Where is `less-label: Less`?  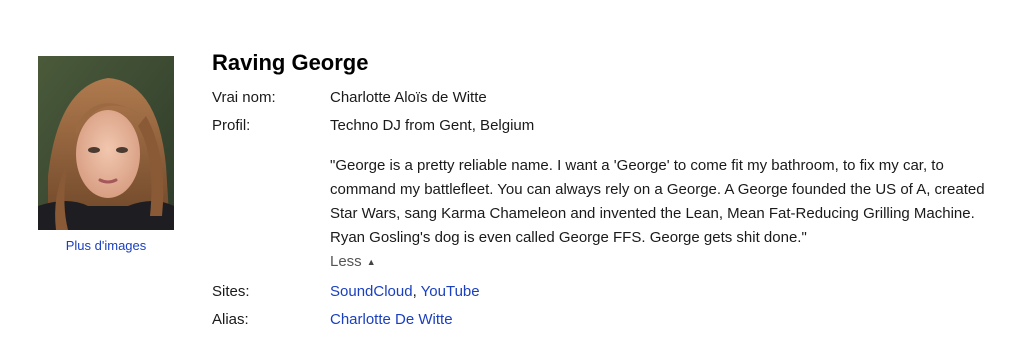
less-label: Less is located at coordinates (346, 261).